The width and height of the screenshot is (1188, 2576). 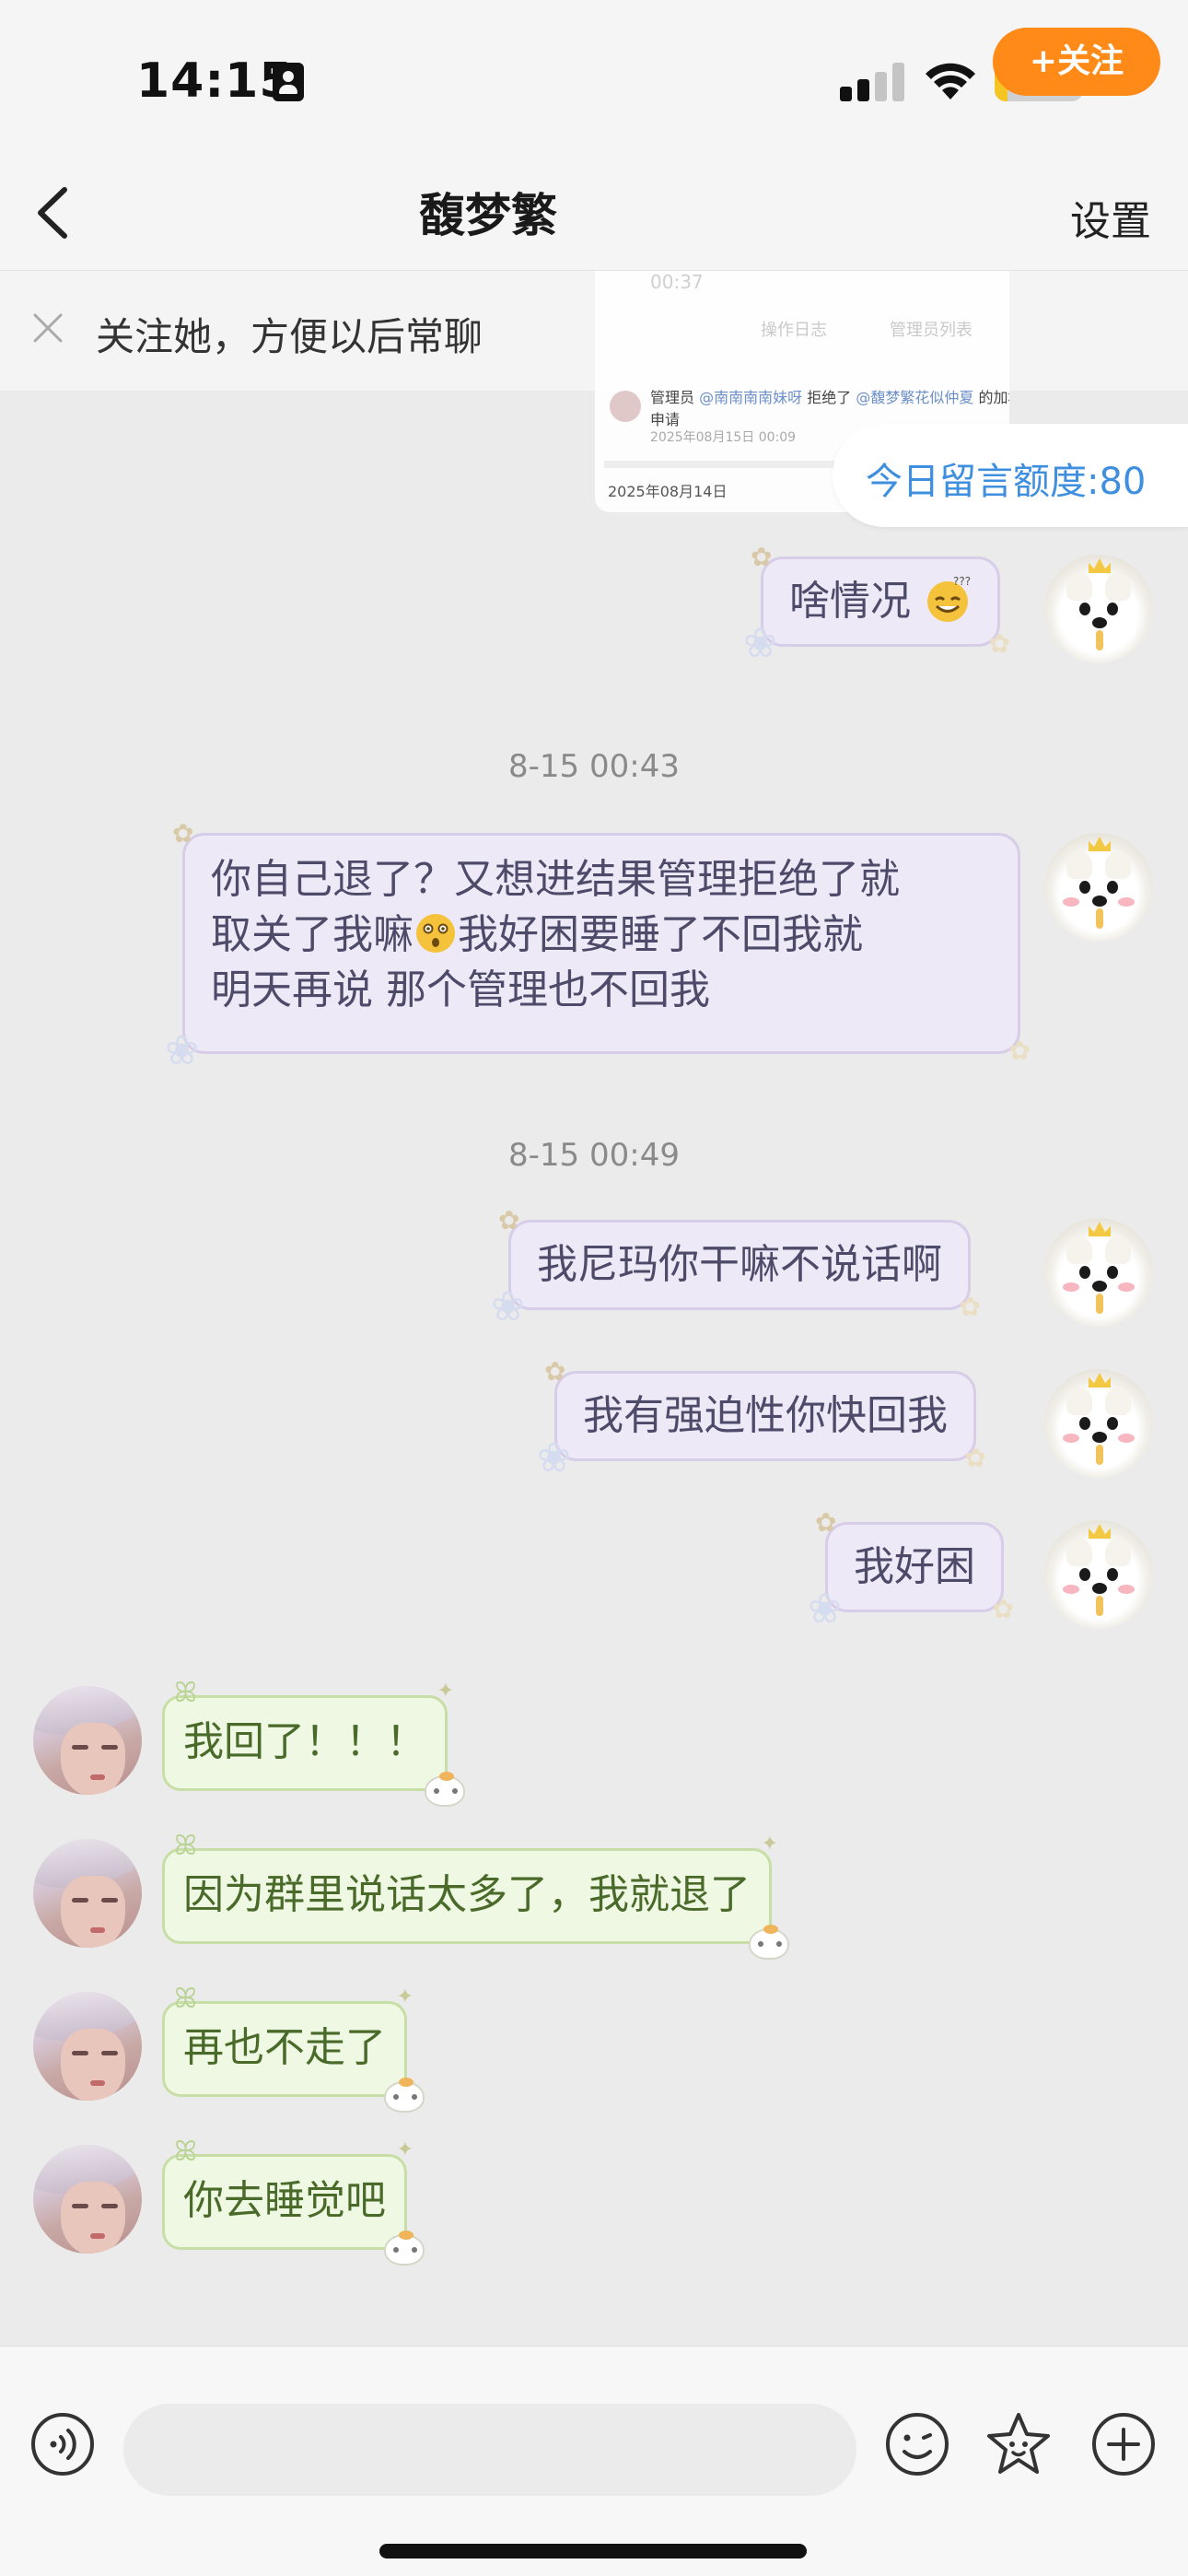 I want to click on message-bubble-received: ꕤ ✦ 我回了！！！, so click(x=313, y=1743).